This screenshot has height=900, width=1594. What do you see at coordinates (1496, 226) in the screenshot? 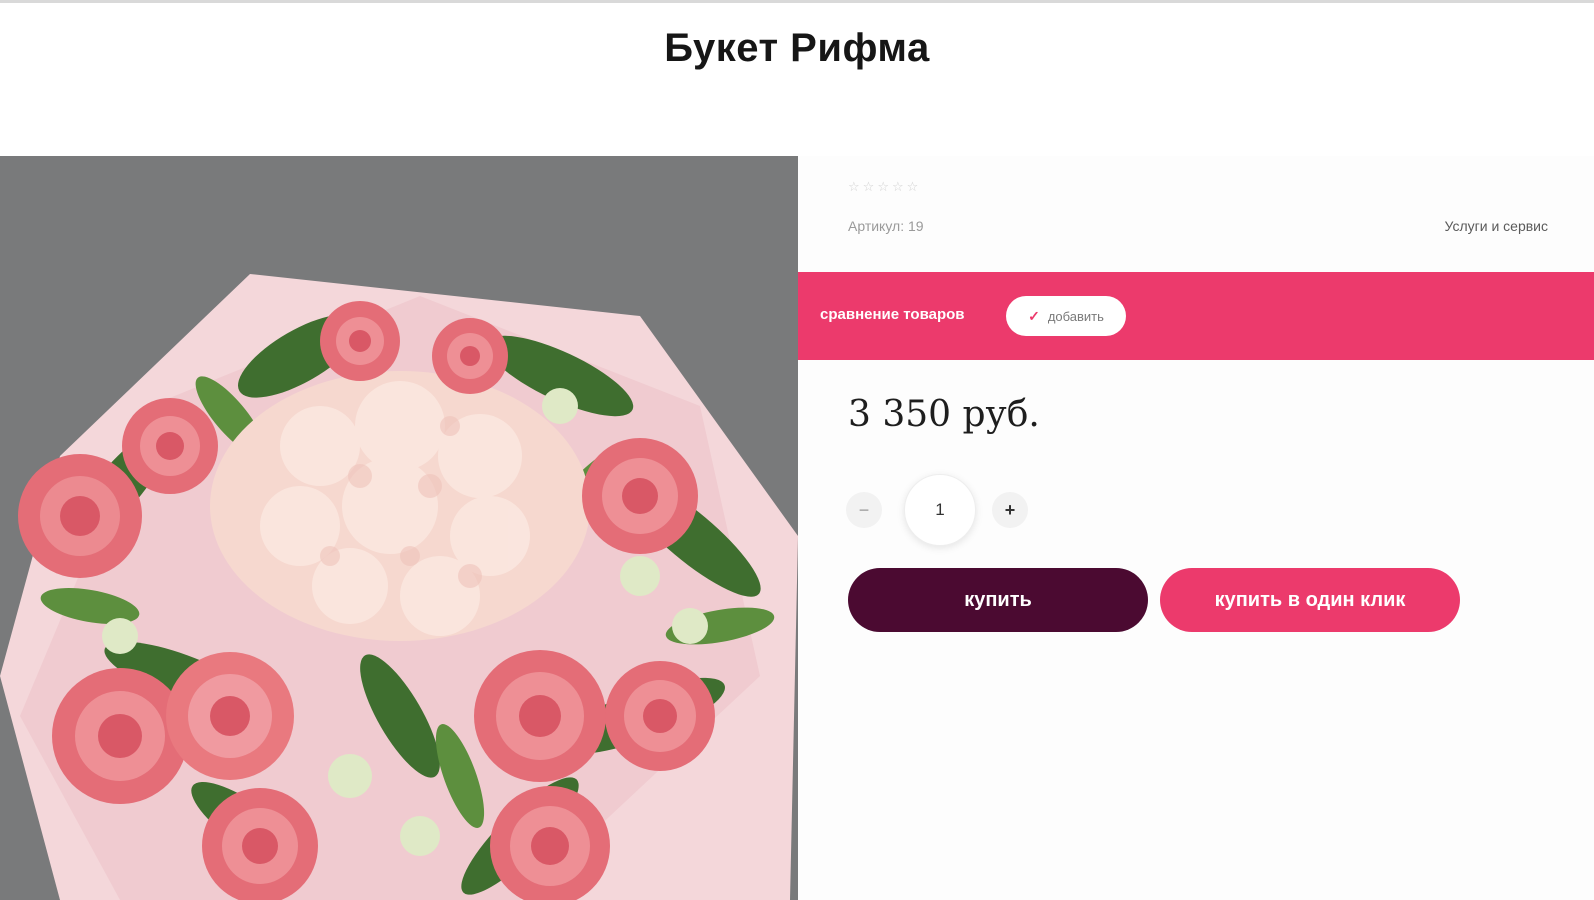
I see `services-link: Услуги и сервис` at bounding box center [1496, 226].